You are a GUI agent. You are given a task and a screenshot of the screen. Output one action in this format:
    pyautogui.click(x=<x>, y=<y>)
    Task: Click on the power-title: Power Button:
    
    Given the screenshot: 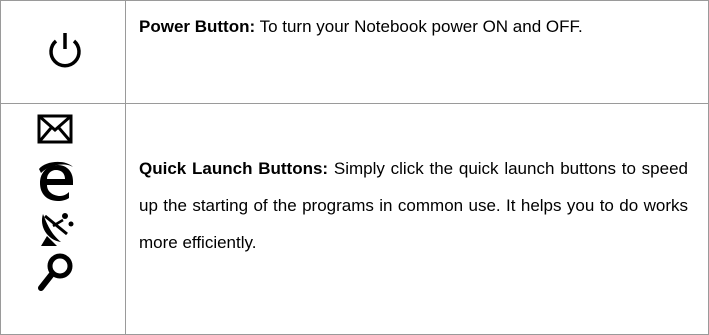 What is the action you would take?
    pyautogui.click(x=197, y=26)
    